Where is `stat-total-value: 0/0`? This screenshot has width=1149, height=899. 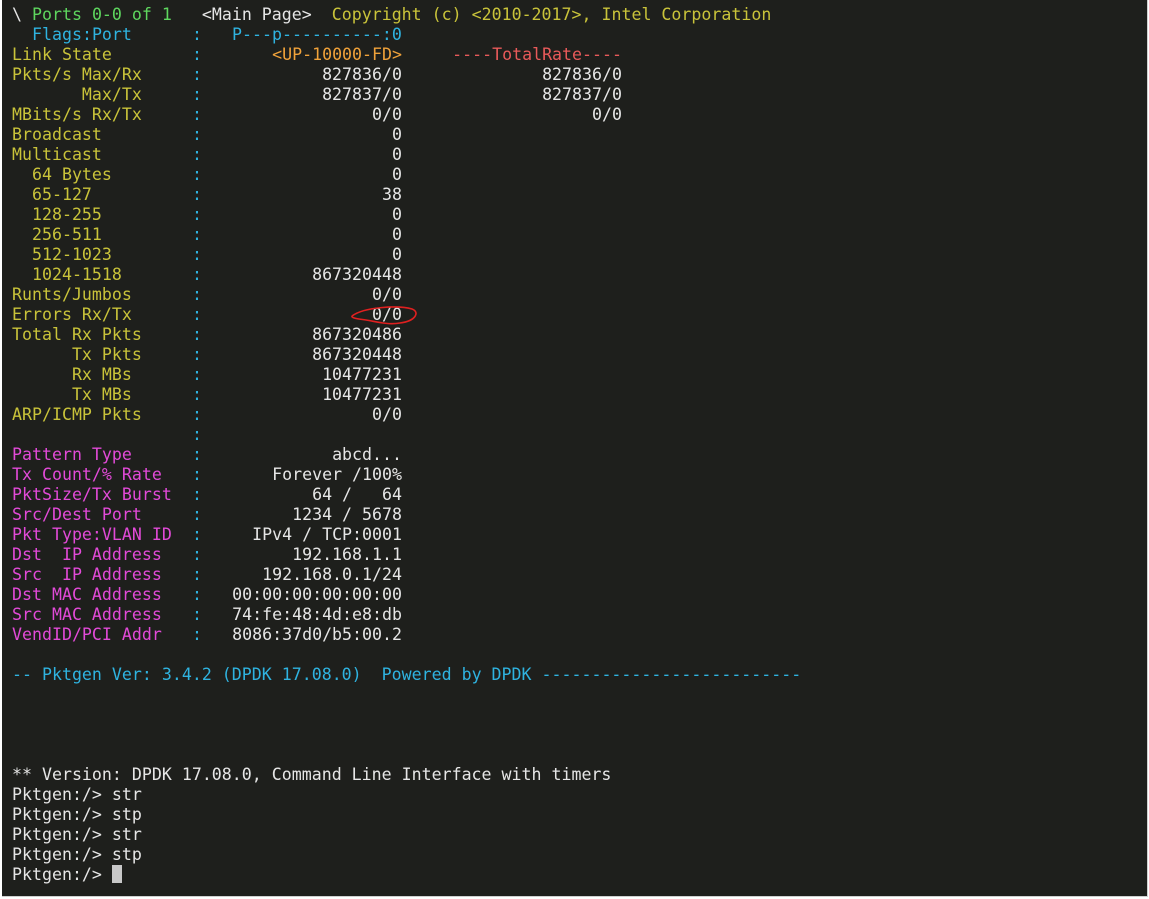
stat-total-value: 0/0 is located at coordinates (607, 114).